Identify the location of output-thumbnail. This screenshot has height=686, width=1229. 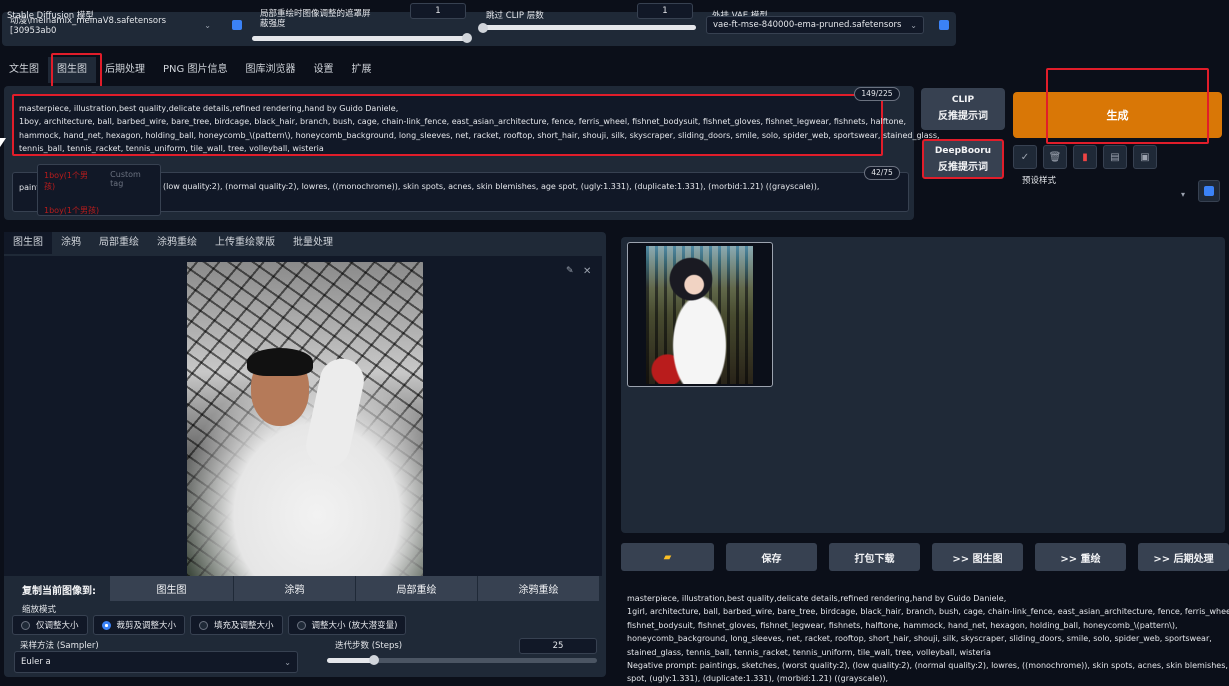
(700, 314).